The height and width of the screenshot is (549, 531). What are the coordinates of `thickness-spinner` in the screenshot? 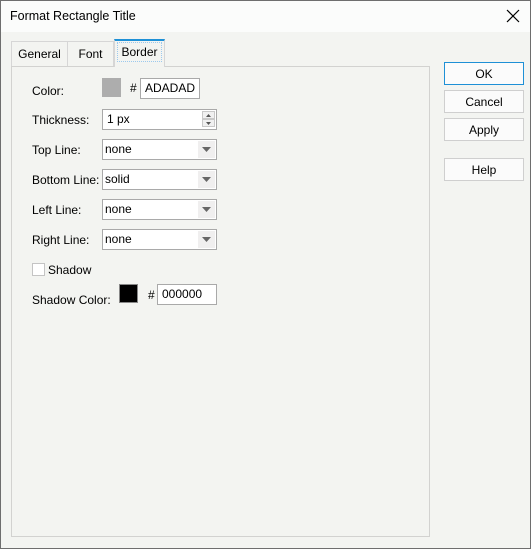 It's located at (208, 119).